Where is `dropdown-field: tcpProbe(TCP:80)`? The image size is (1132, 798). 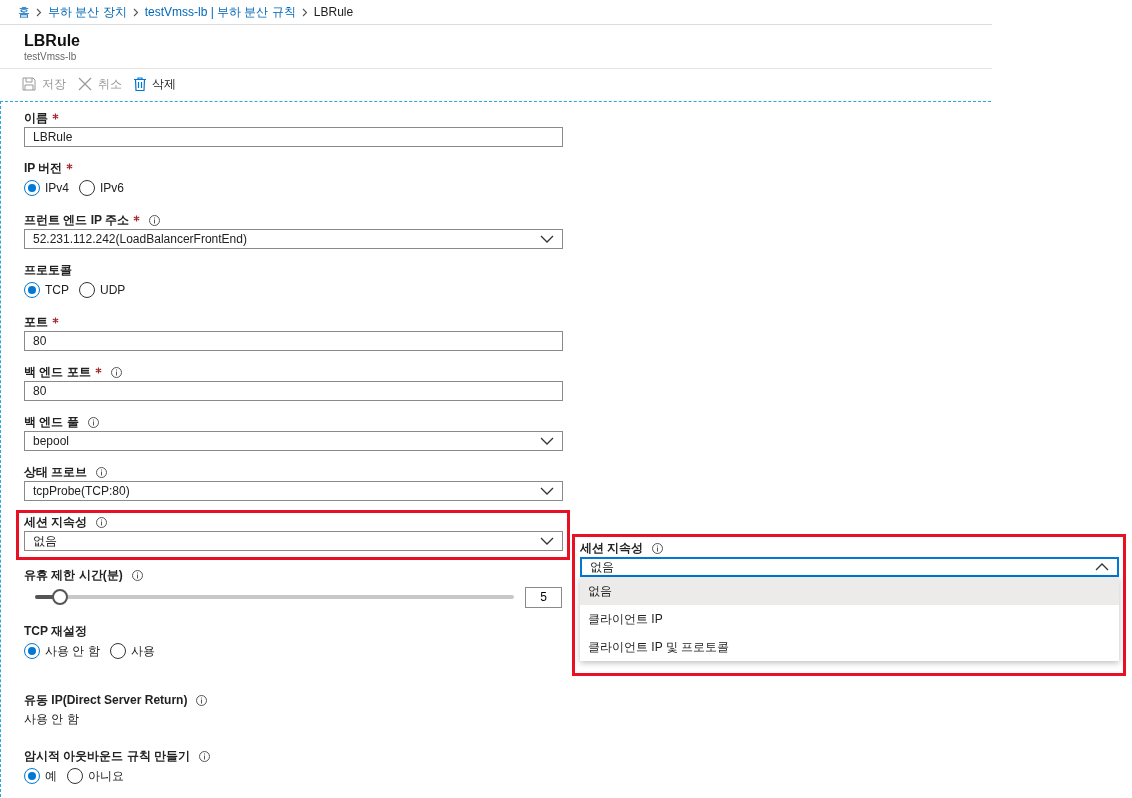 dropdown-field: tcpProbe(TCP:80) is located at coordinates (293, 491).